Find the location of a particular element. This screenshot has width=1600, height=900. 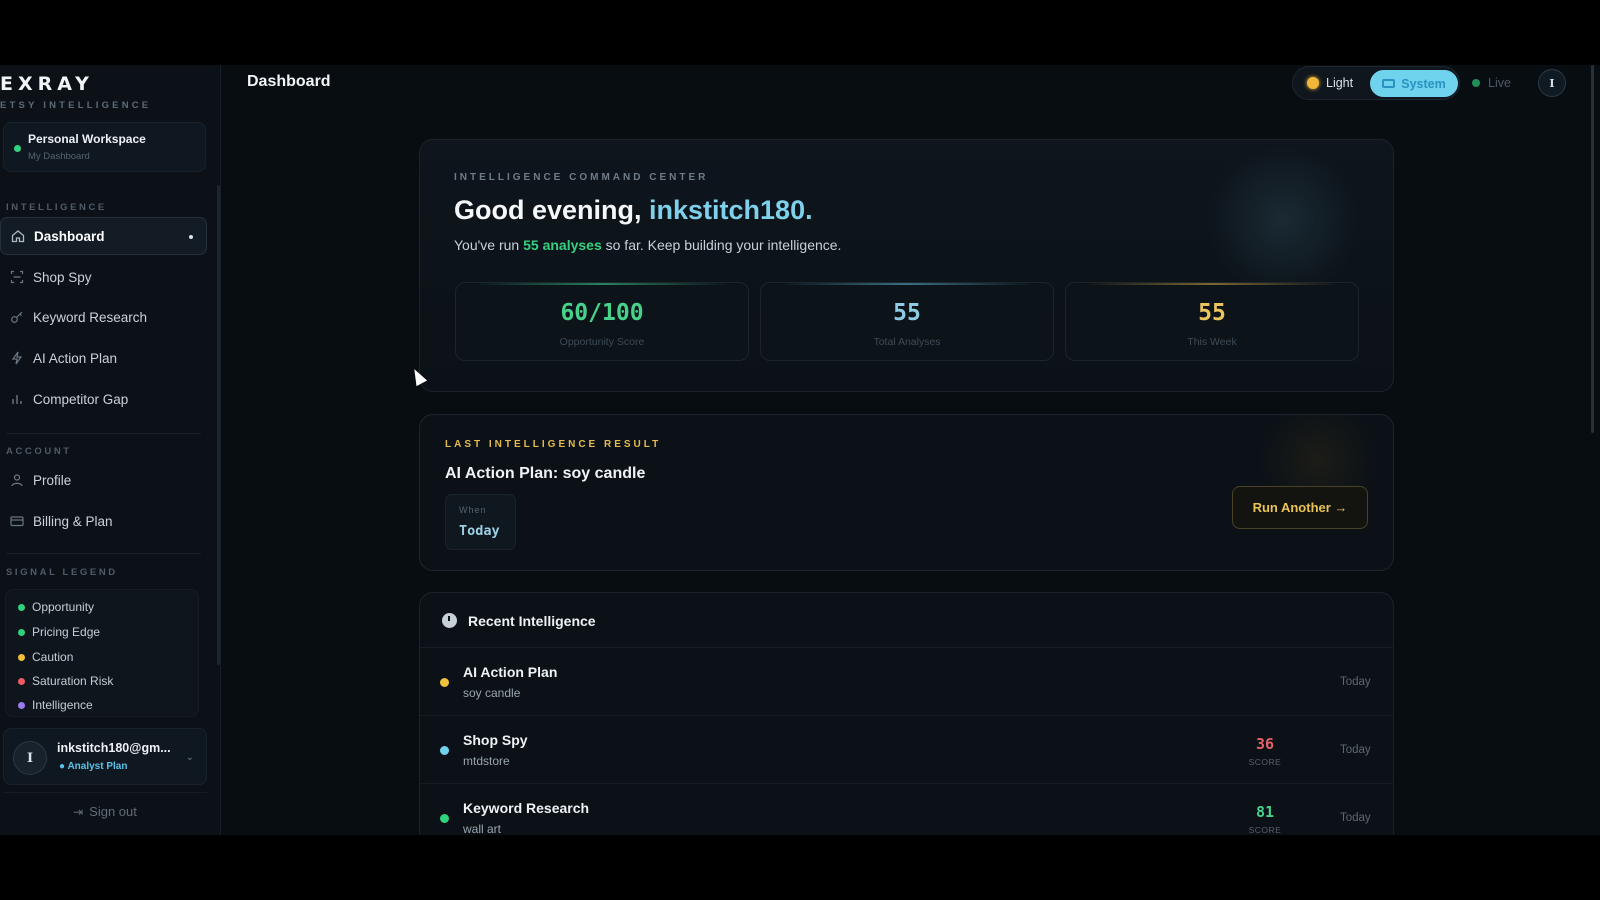

sidebar-item-label: Dashboard is located at coordinates (69, 236).